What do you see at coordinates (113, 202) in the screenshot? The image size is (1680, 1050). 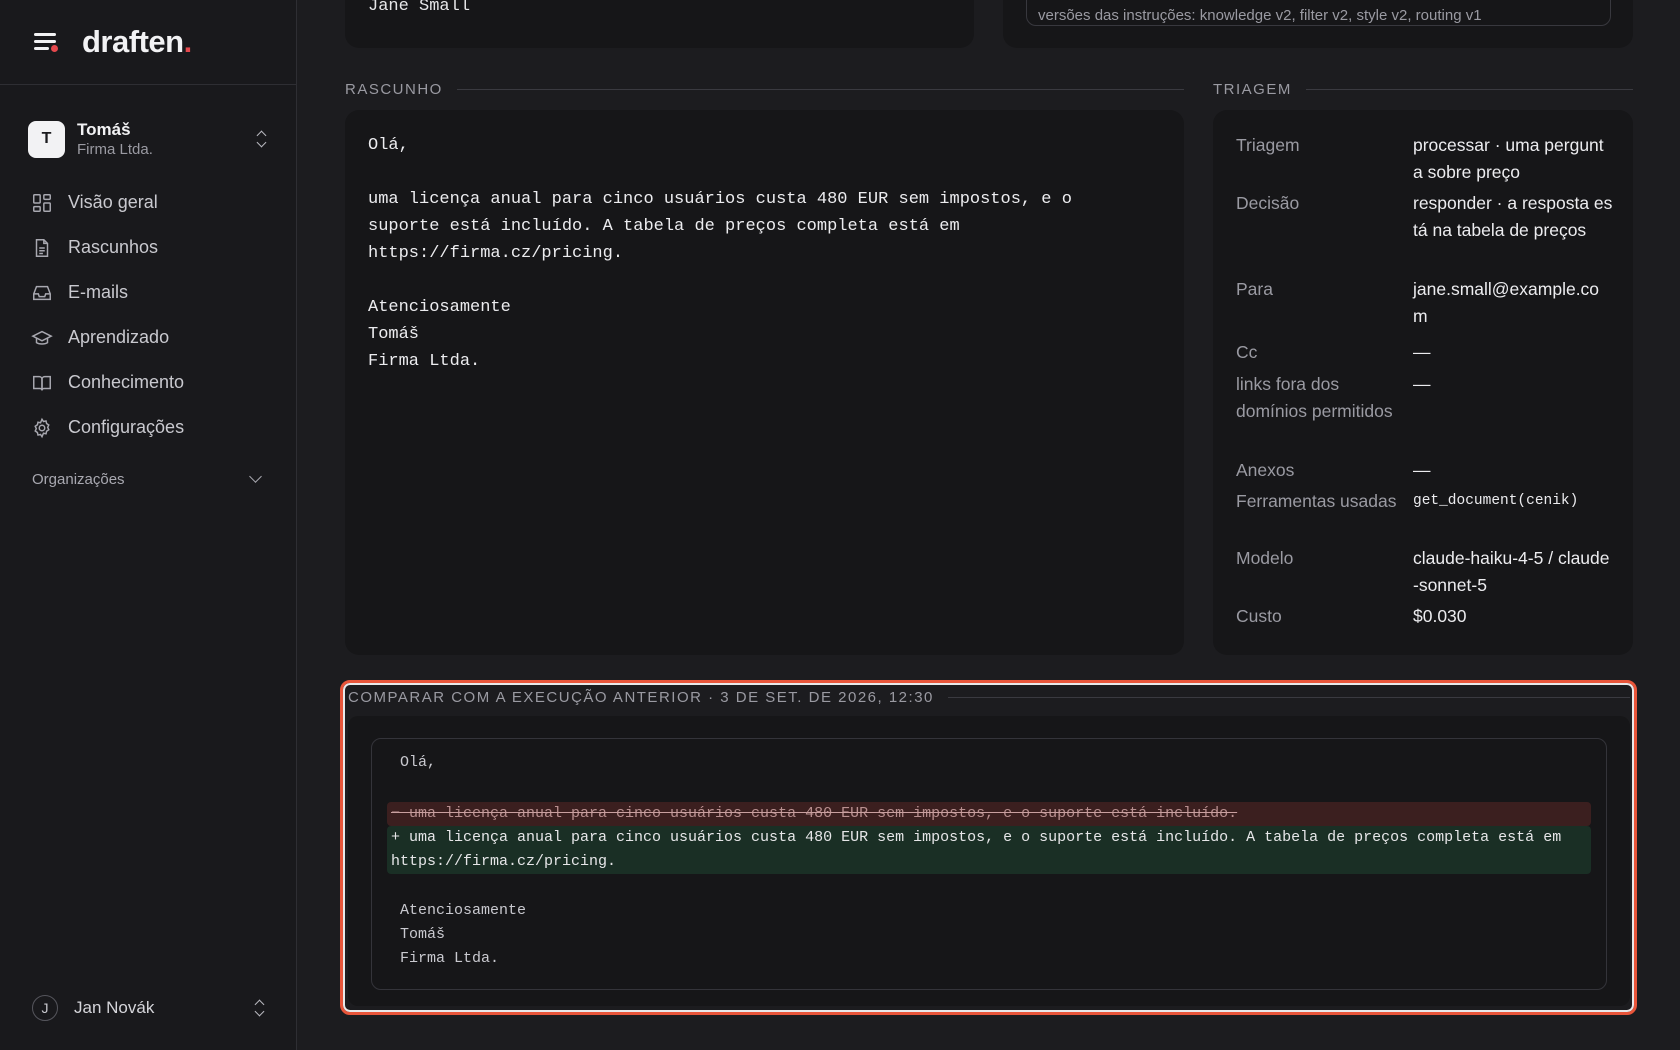 I see `sidebar-item-label: Visão geral` at bounding box center [113, 202].